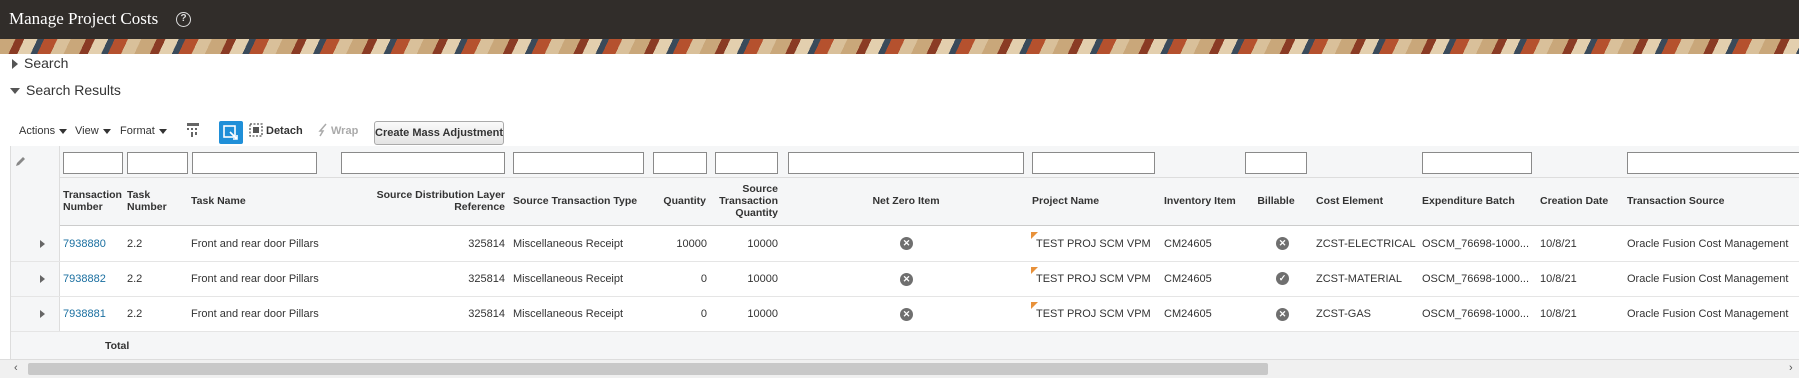  I want to click on detach-icon, so click(256, 131).